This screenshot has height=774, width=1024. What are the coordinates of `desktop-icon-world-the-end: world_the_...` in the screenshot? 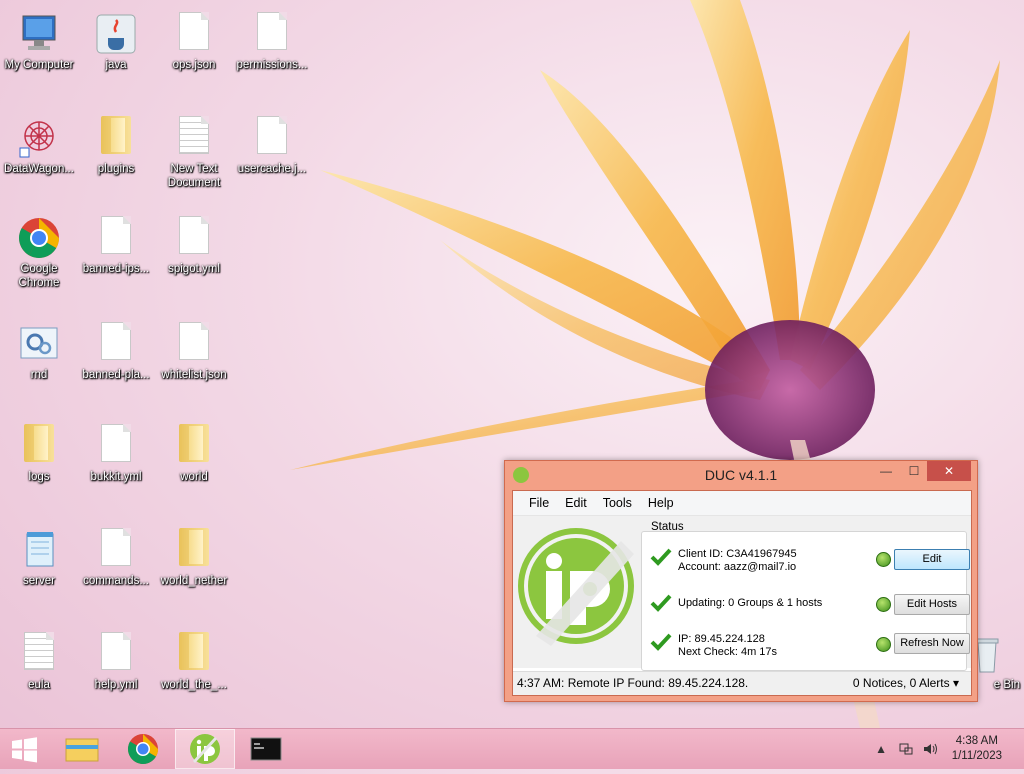 It's located at (194, 674).